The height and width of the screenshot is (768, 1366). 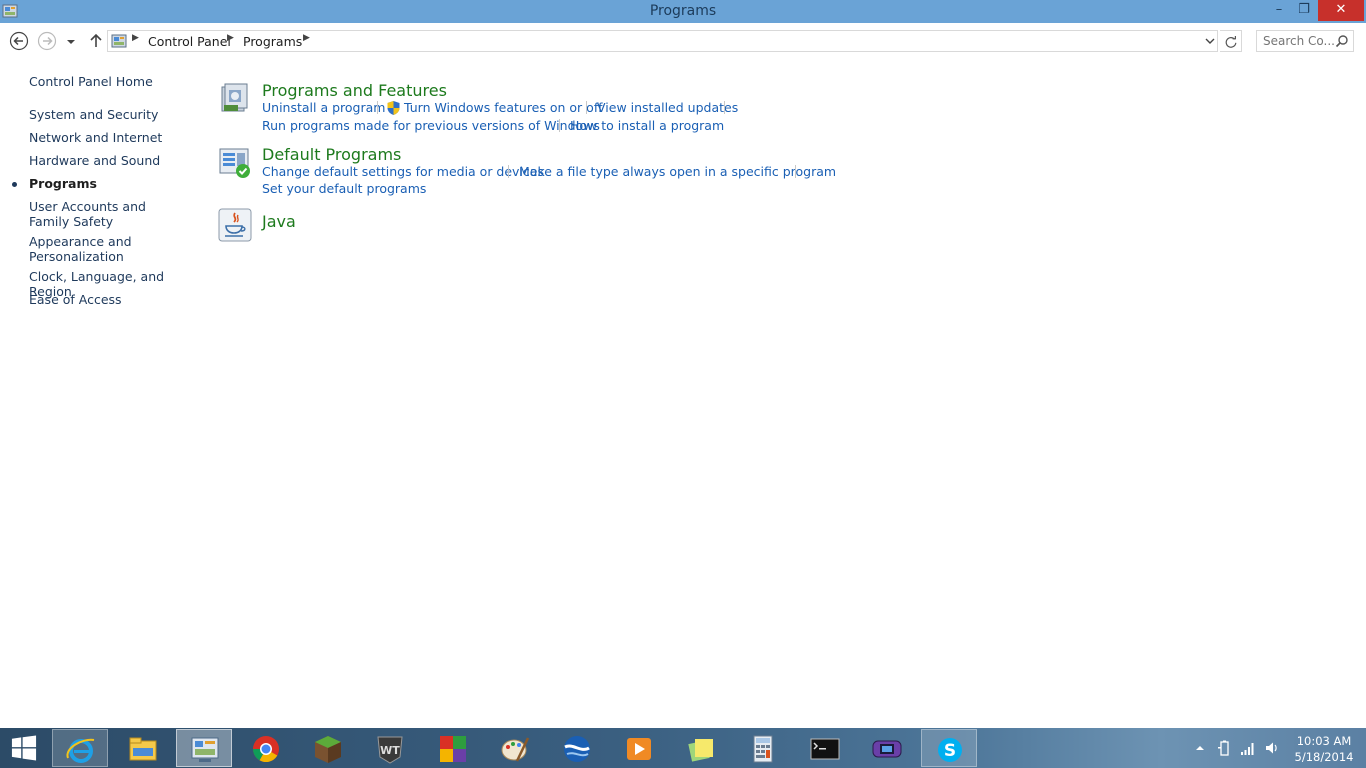 I want to click on taskbar-sticky-notes, so click(x=701, y=748).